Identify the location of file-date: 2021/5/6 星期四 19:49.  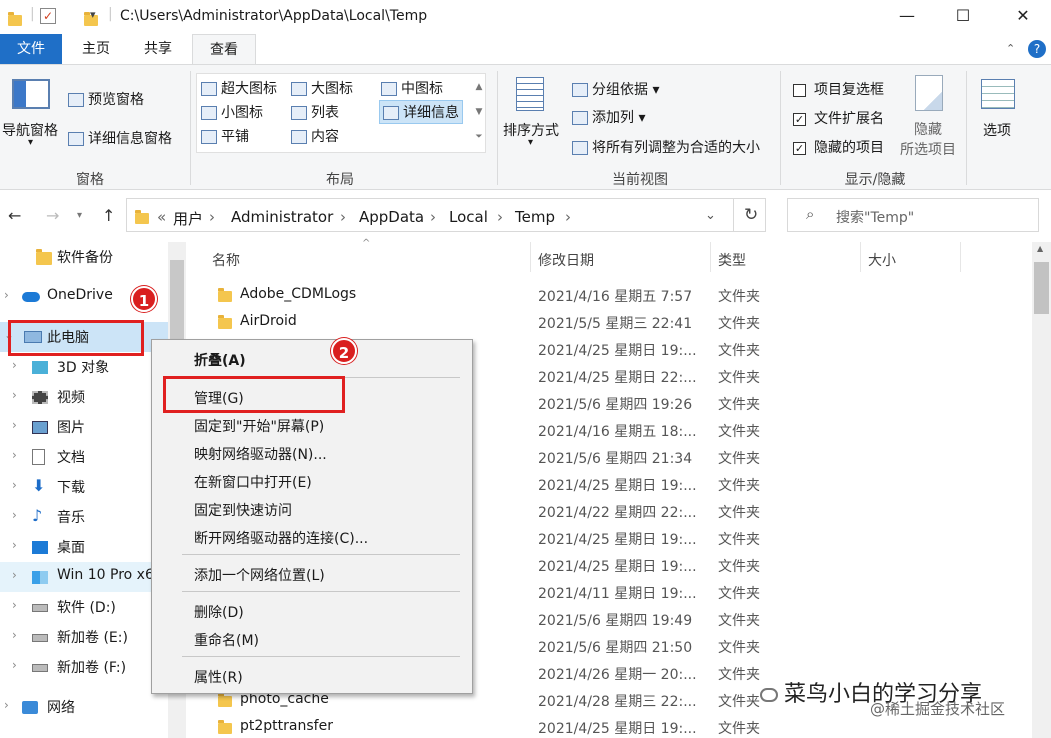
(615, 621).